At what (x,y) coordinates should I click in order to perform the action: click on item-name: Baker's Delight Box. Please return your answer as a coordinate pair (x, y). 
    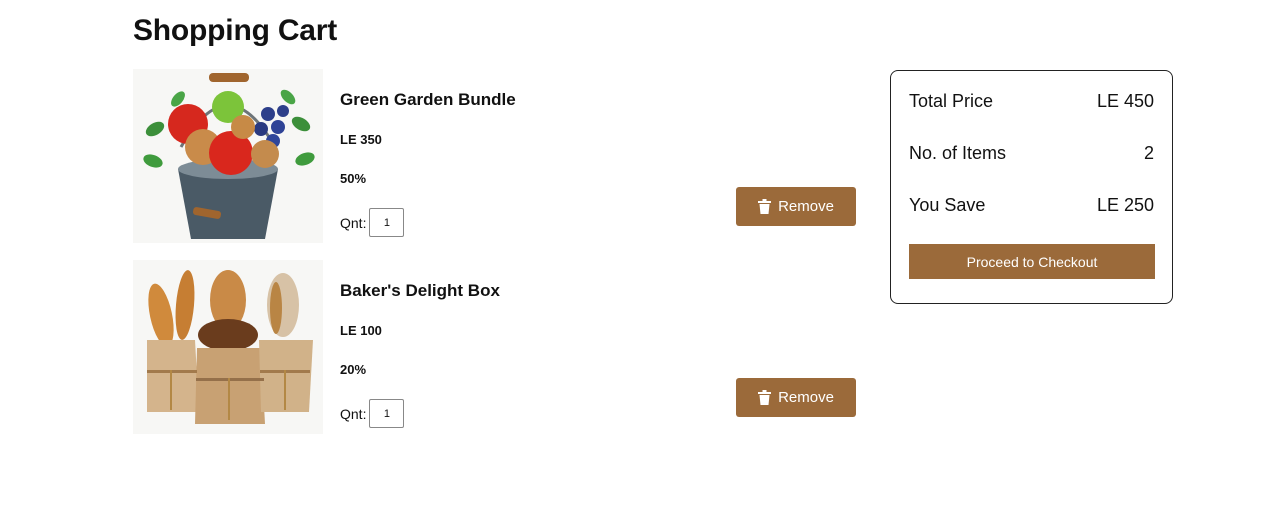
    Looking at the image, I should click on (420, 290).